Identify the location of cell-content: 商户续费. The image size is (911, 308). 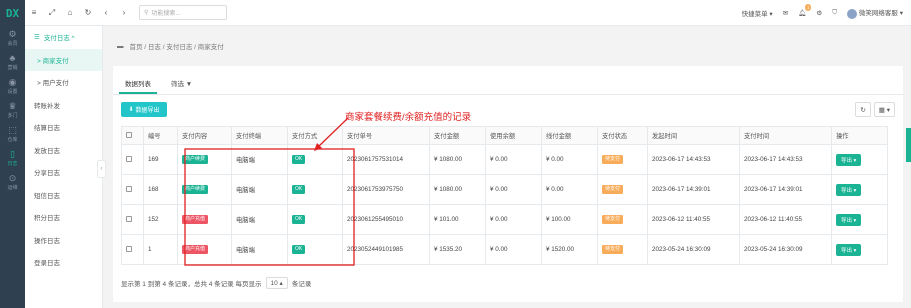
(204, 189).